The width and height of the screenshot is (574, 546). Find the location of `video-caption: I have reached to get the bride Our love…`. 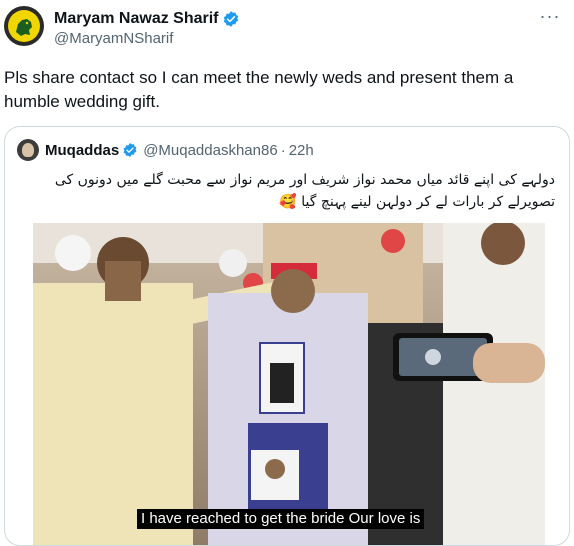

video-caption: I have reached to get the bride Our love… is located at coordinates (281, 519).